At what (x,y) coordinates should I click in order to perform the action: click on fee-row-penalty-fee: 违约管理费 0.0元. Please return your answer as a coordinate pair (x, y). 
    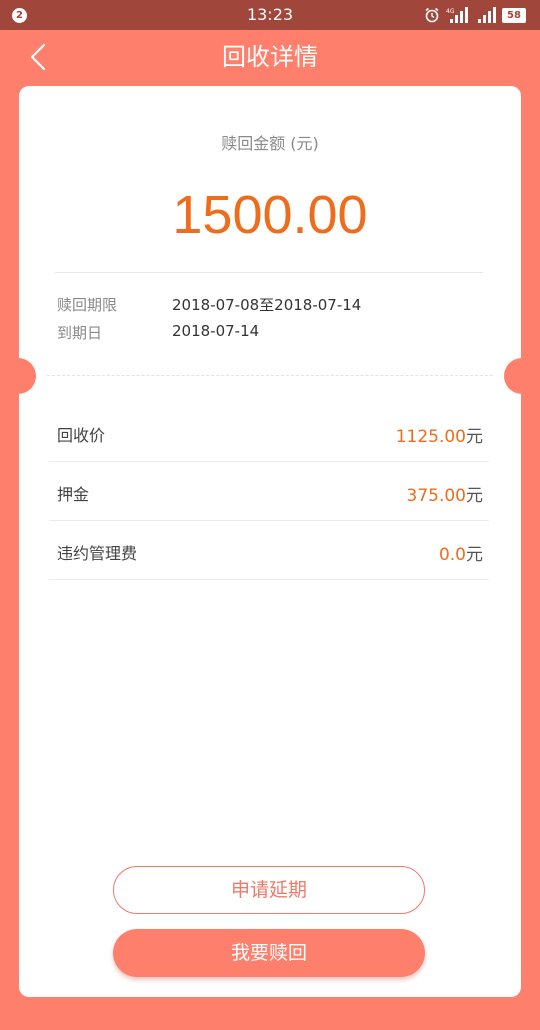
    Looking at the image, I should click on (269, 551).